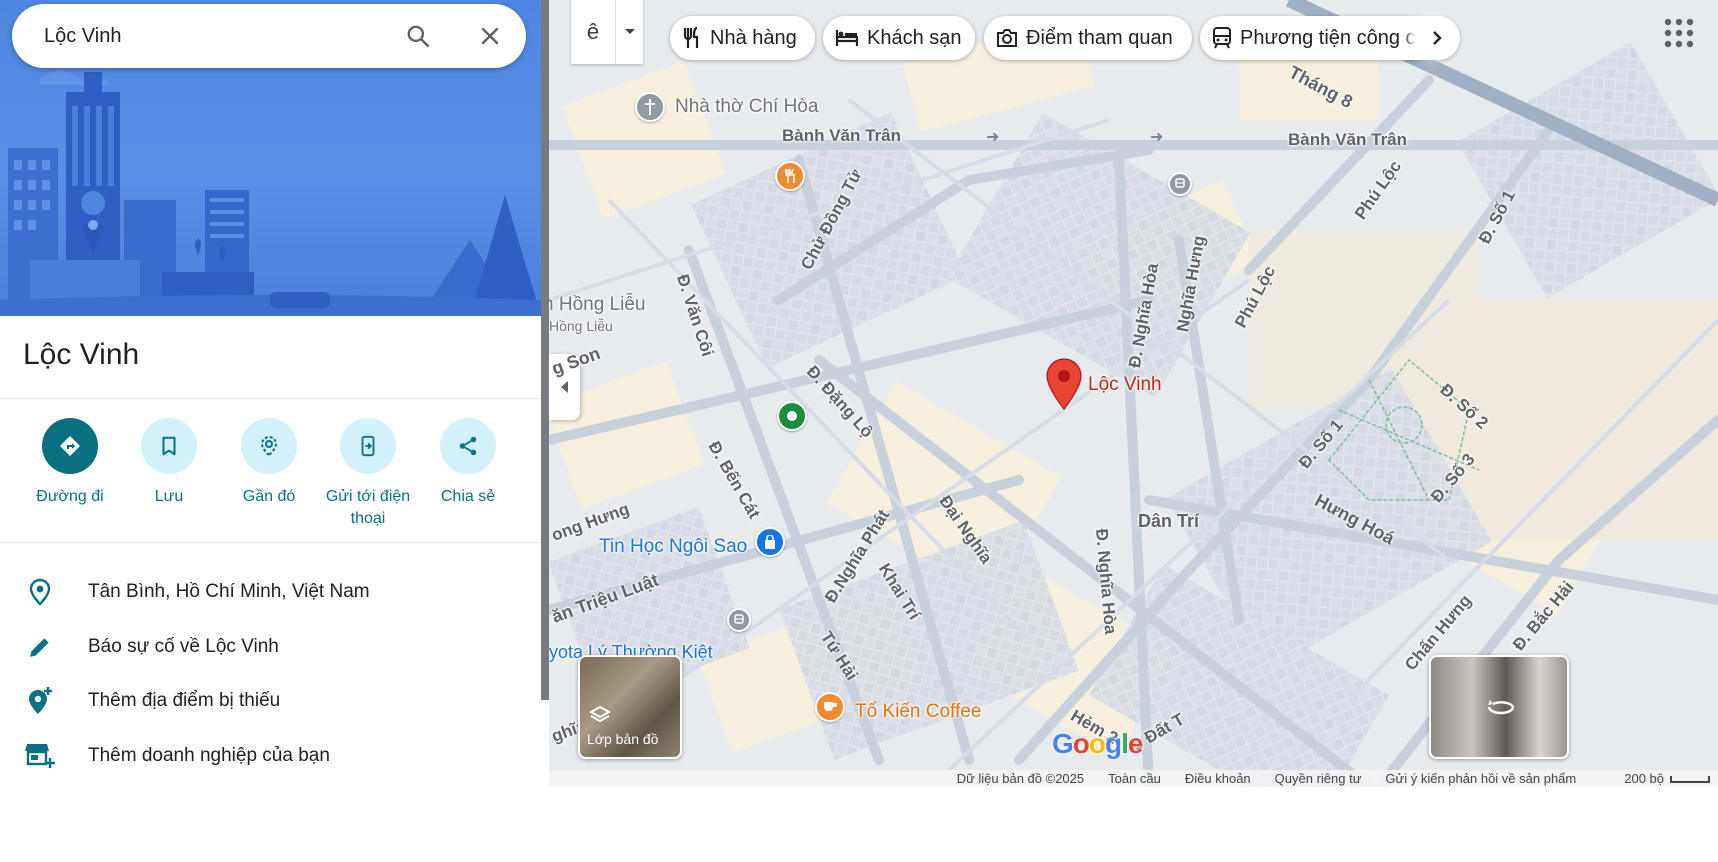  I want to click on global-link: Toàn cầu, so click(1134, 778).